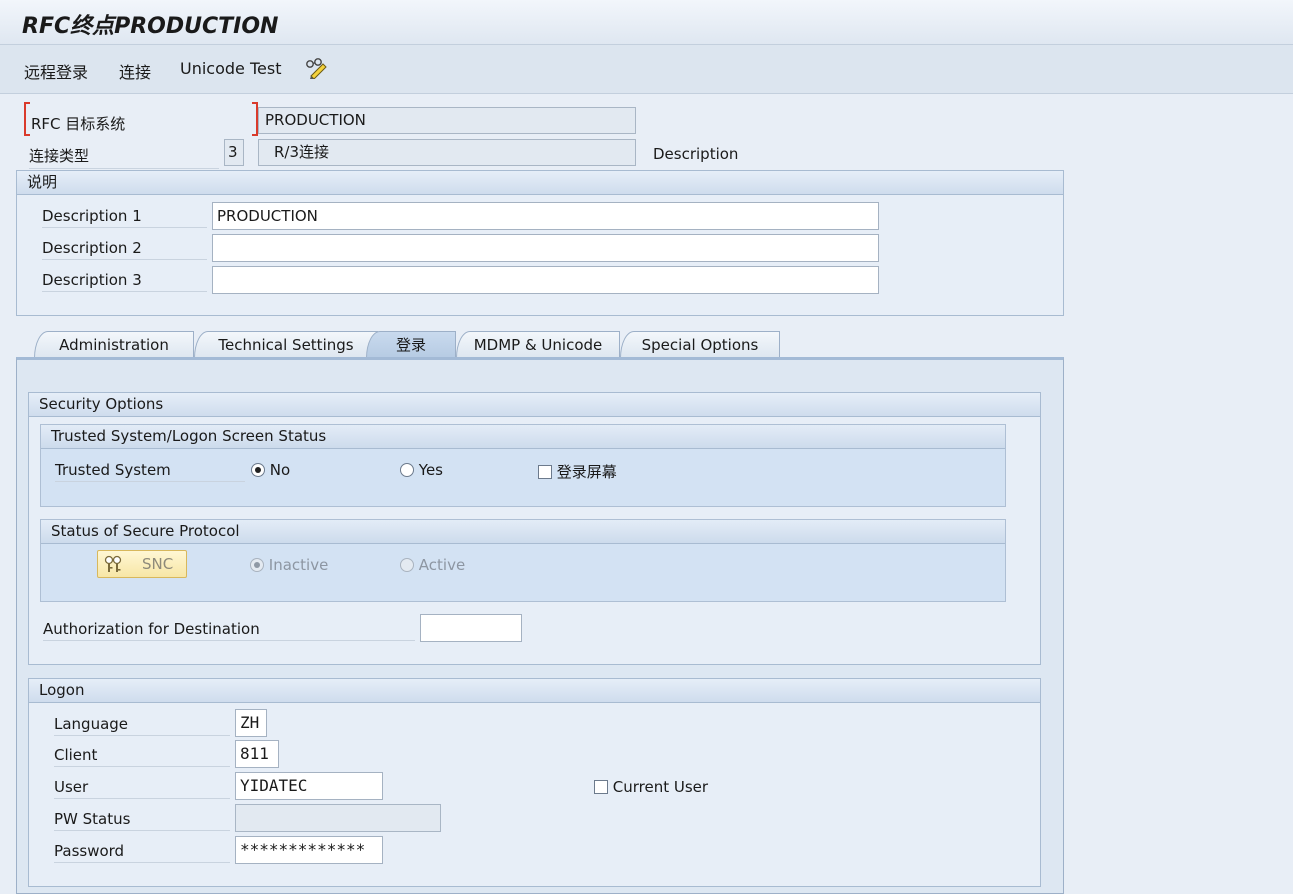  Describe the element at coordinates (286, 344) in the screenshot. I see `tab-technical-settings: Technical Settings` at that location.